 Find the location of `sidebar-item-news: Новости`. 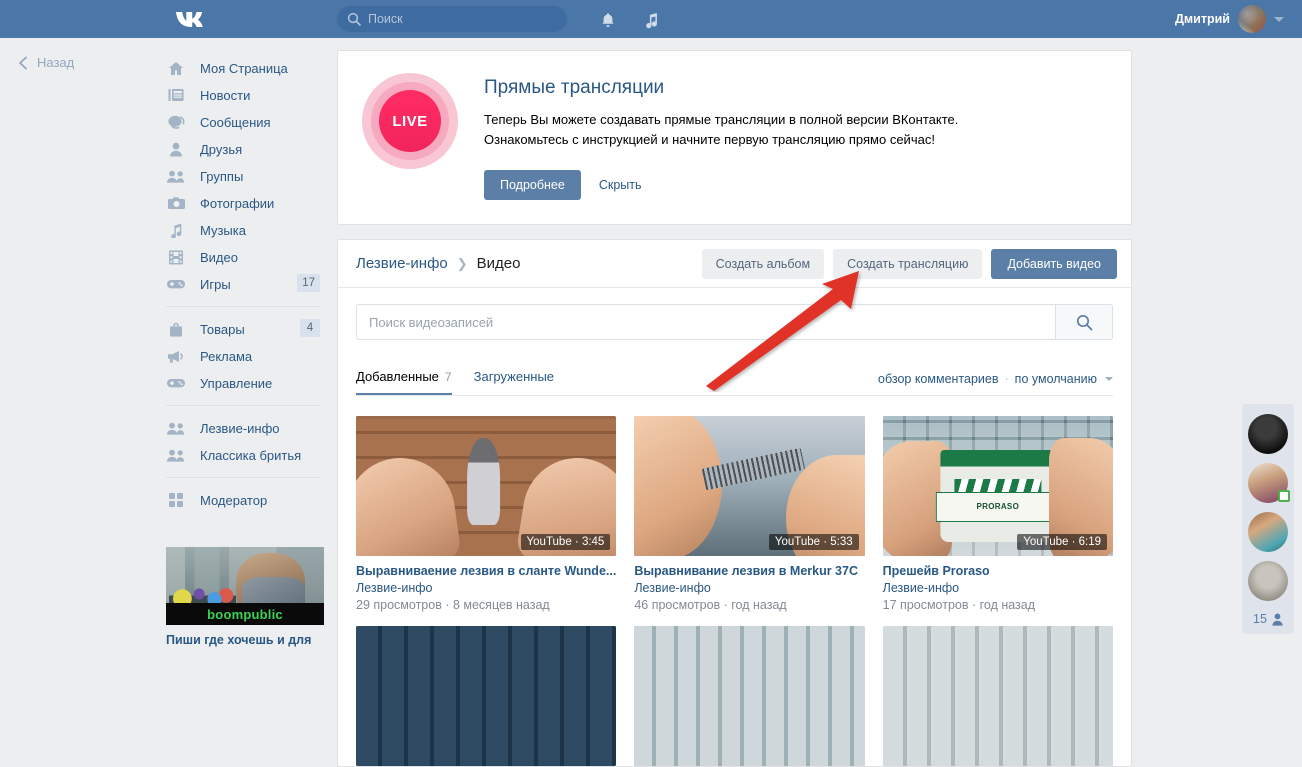

sidebar-item-news: Новости is located at coordinates (246, 95).